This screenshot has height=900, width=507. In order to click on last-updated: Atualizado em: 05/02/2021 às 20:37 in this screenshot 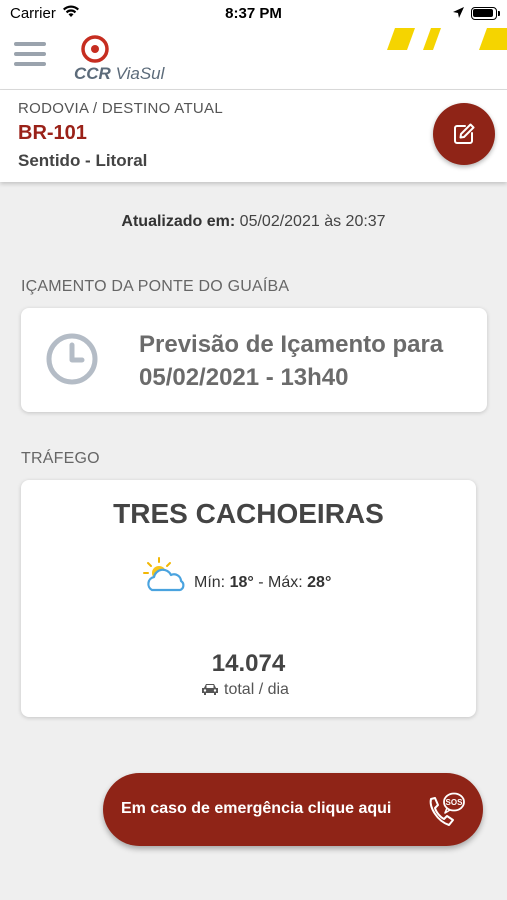, I will do `click(253, 222)`.